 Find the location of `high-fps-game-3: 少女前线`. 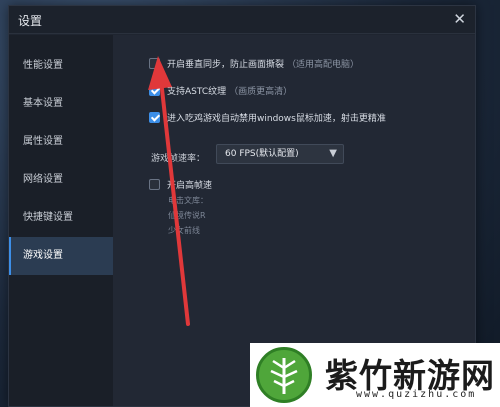

high-fps-game-3: 少女前线 is located at coordinates (184, 230).